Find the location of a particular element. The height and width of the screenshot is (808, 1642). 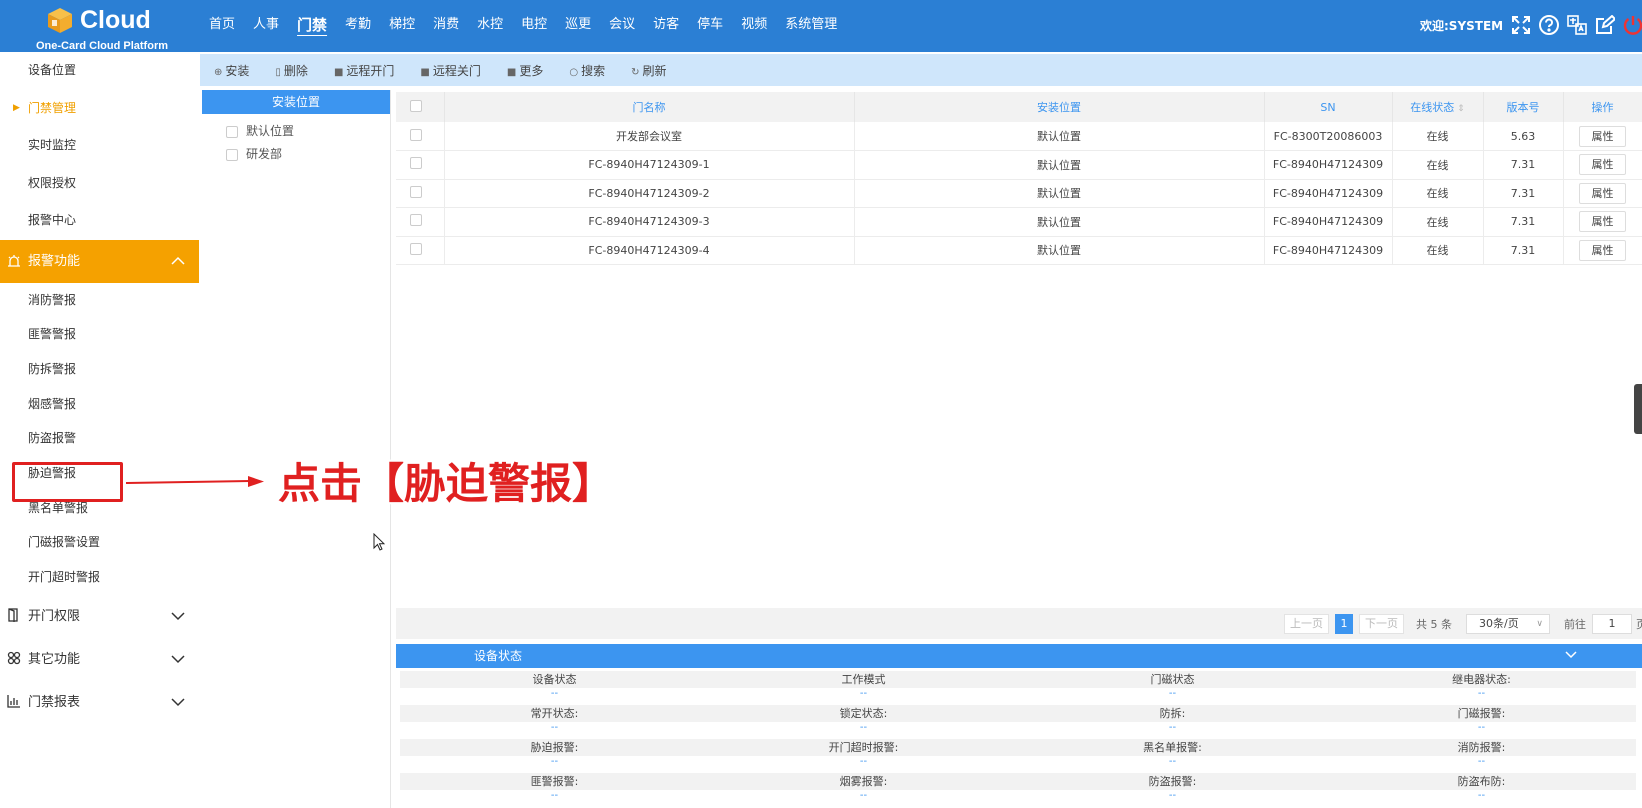

alarm-menu-item: 烟感警报 is located at coordinates (99, 404).